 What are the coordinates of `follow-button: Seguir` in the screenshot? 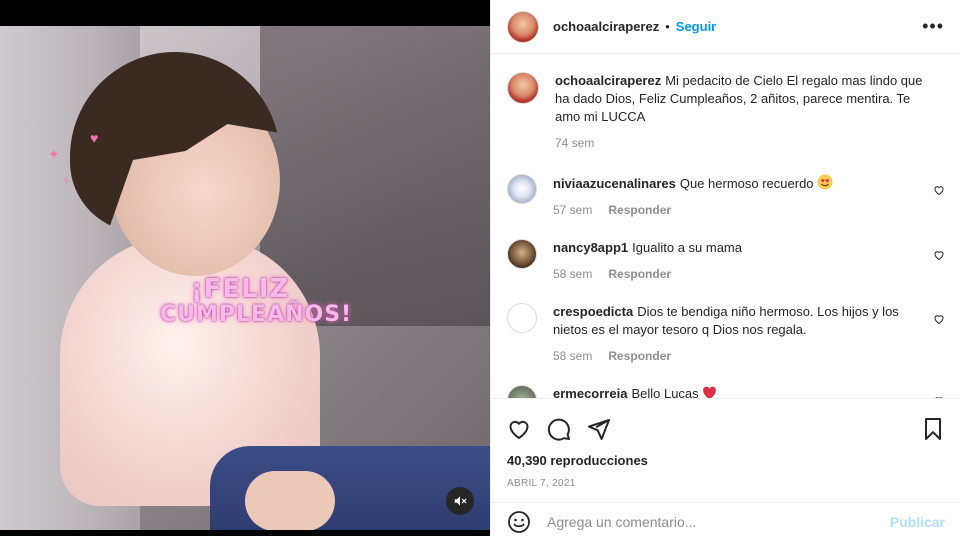 It's located at (696, 26).